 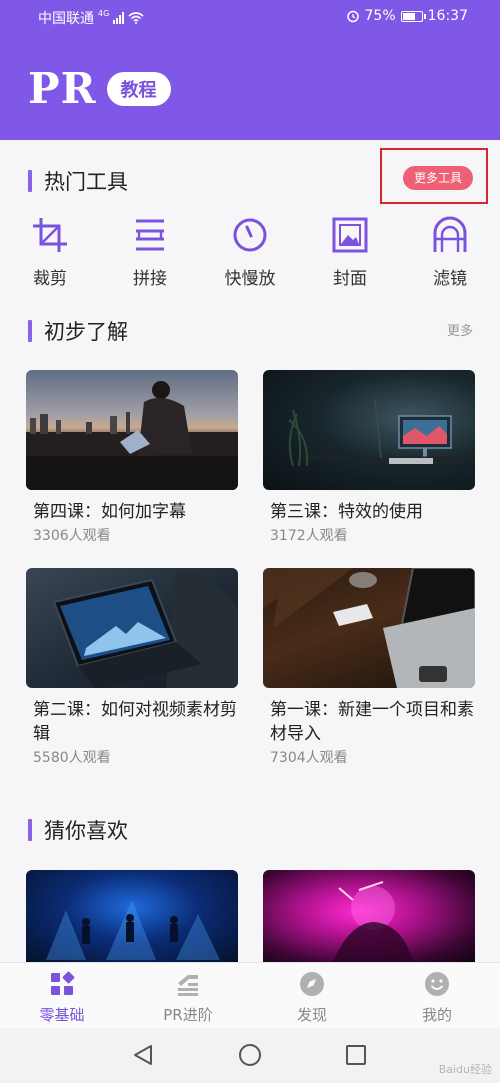 What do you see at coordinates (50, 279) in the screenshot?
I see `tool-label: 裁剪` at bounding box center [50, 279].